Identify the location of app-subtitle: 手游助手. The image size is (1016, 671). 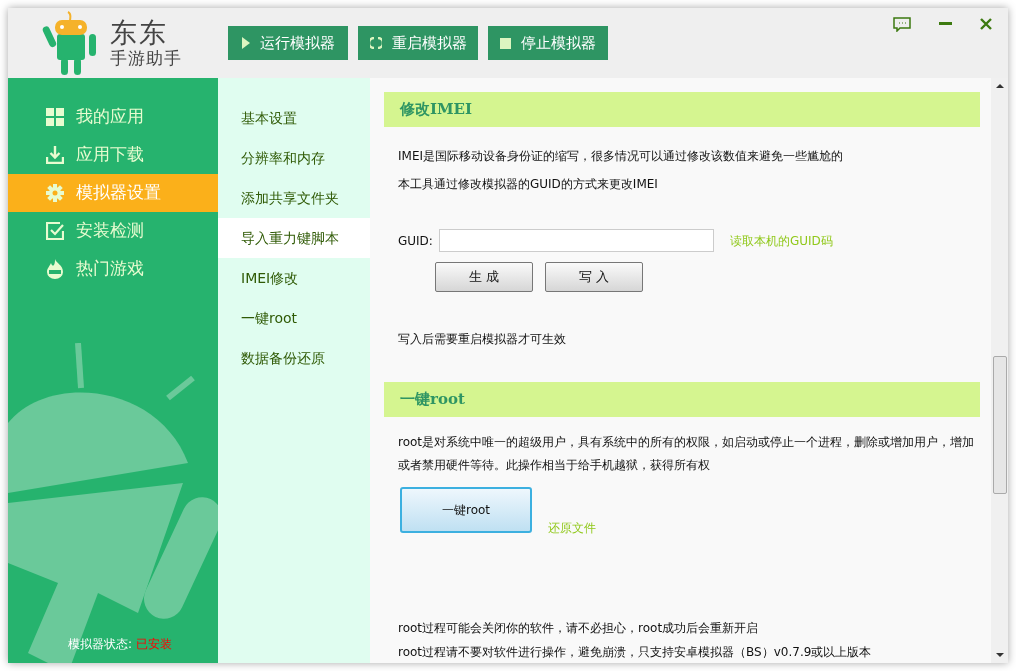
(146, 58).